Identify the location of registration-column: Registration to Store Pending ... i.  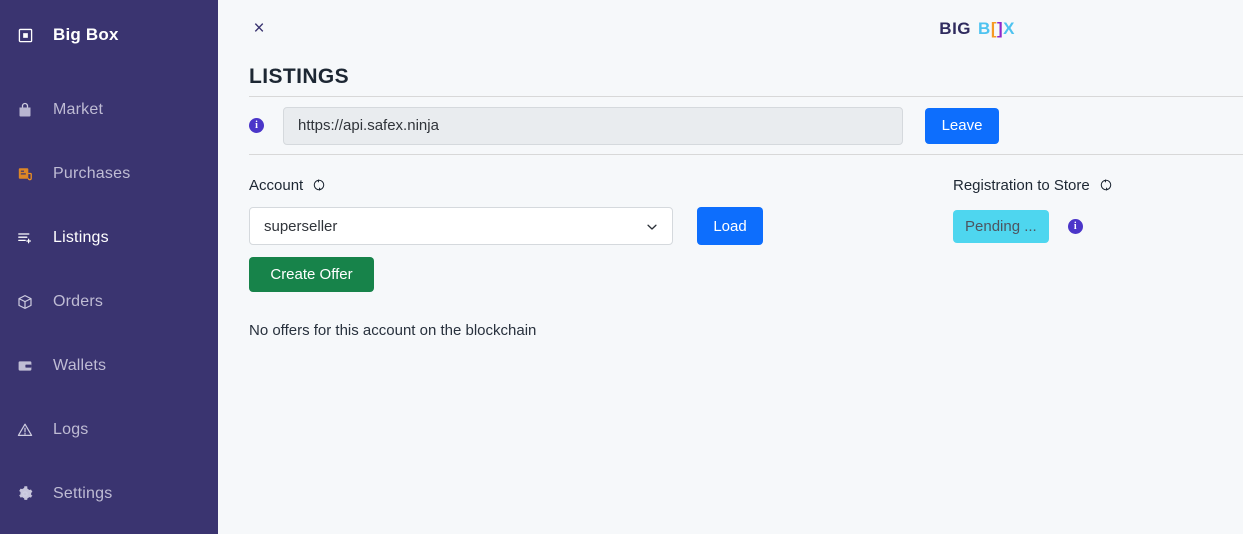
(1084, 257).